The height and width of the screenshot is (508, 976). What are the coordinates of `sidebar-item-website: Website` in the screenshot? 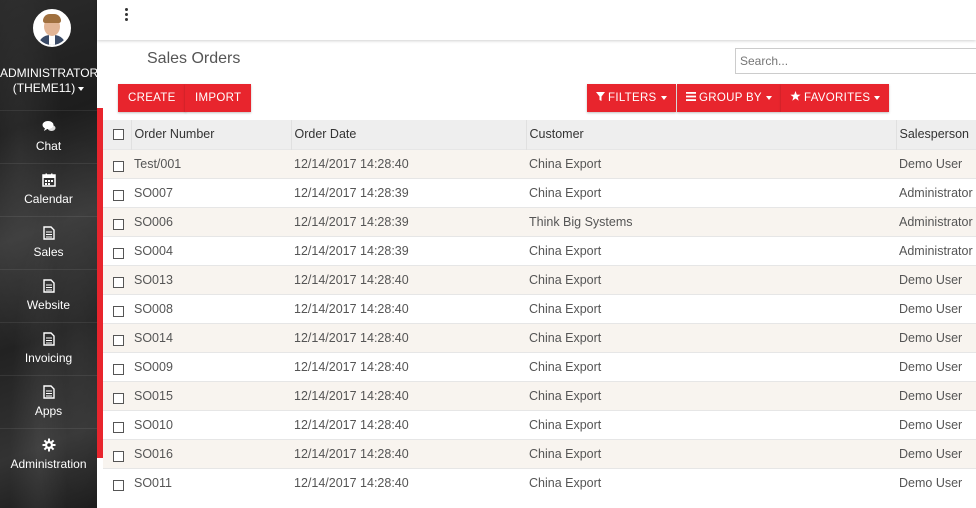 It's located at (48, 295).